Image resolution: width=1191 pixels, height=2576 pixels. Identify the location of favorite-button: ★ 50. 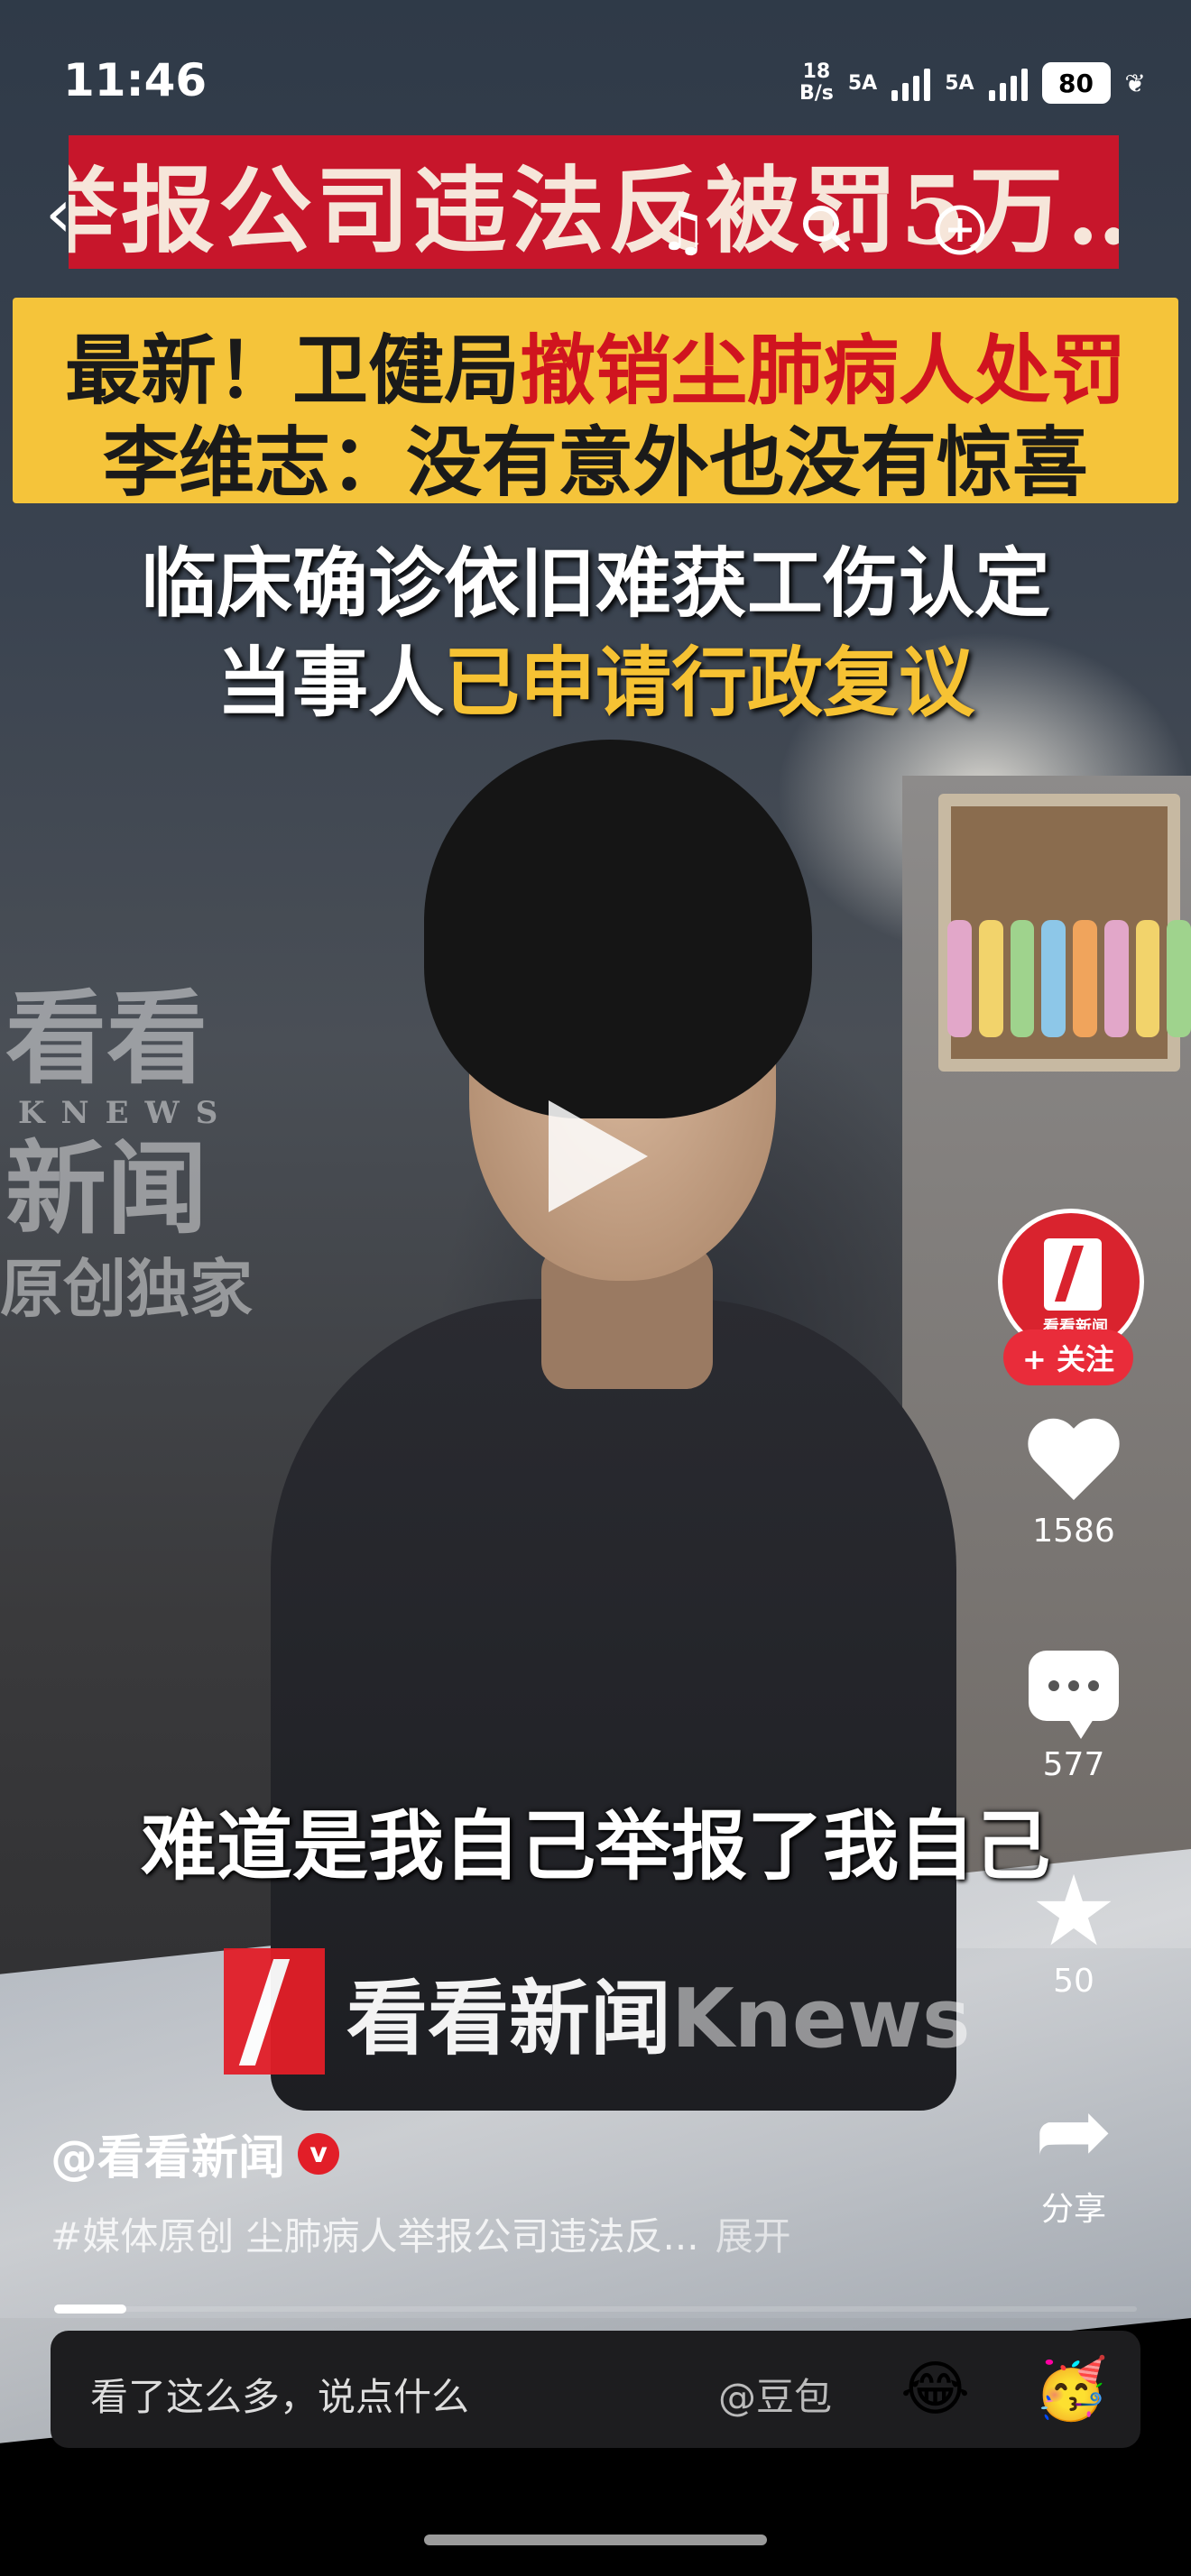
(1073, 1928).